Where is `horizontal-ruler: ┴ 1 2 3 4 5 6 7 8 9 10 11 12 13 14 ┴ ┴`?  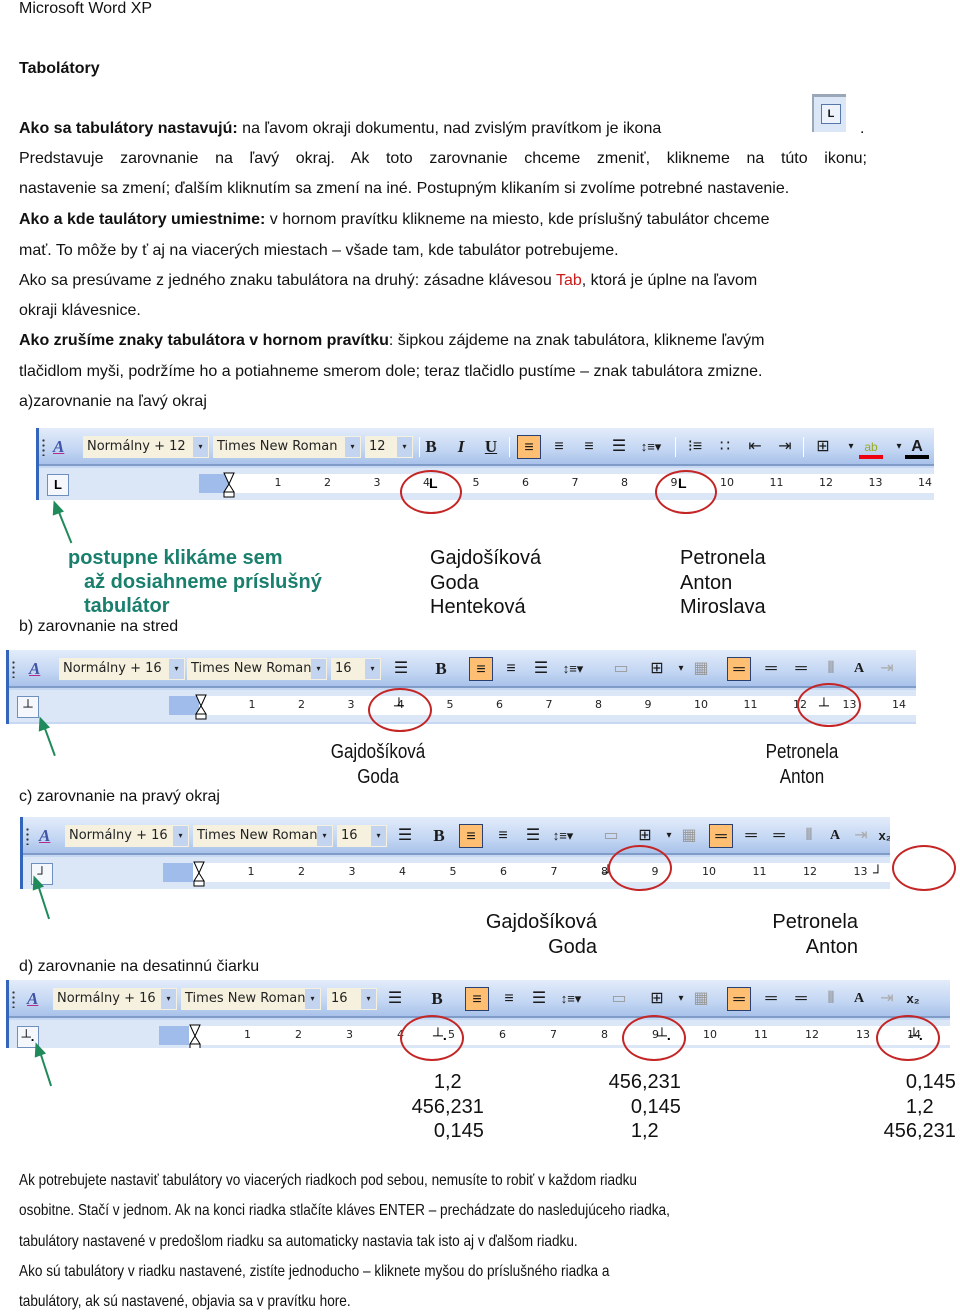 horizontal-ruler: ┴ 1 2 3 4 5 6 7 8 9 10 11 12 13 14 ┴ ┴ is located at coordinates (462, 706).